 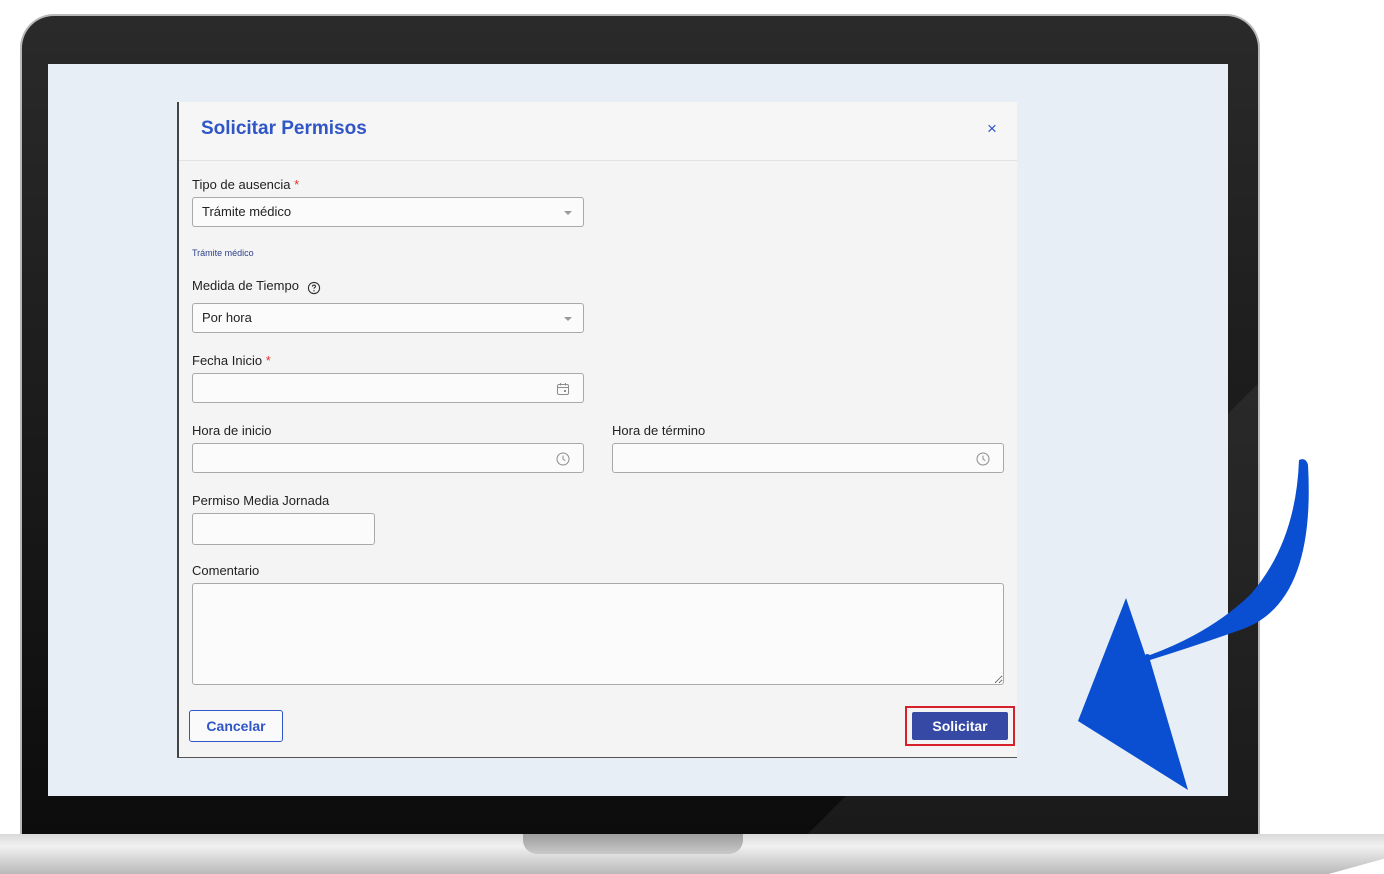 What do you see at coordinates (261, 500) in the screenshot?
I see `half-day-label: Permiso Media Jornada` at bounding box center [261, 500].